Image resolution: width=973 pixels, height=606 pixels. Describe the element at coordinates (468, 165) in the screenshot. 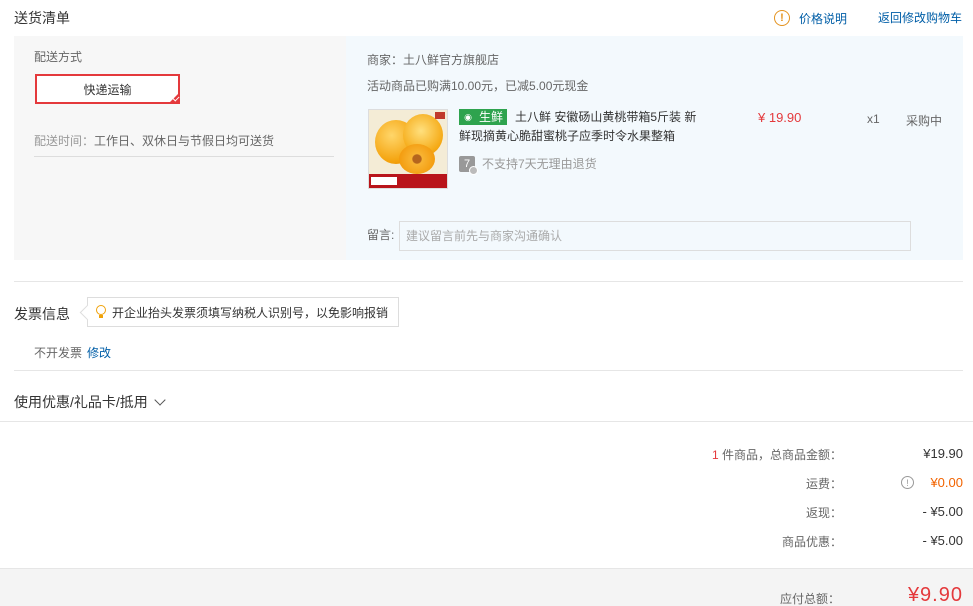

I see `no-return-icon: 7` at that location.